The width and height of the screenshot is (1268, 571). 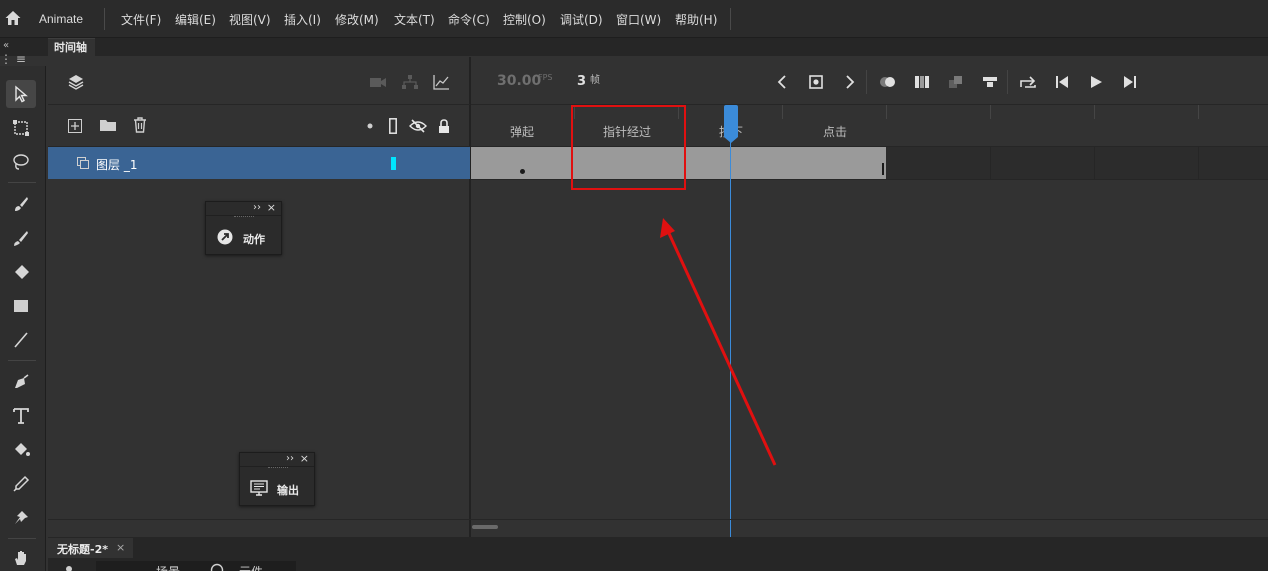 What do you see at coordinates (82, 549) in the screenshot?
I see `document-title: 无标题-2*` at bounding box center [82, 549].